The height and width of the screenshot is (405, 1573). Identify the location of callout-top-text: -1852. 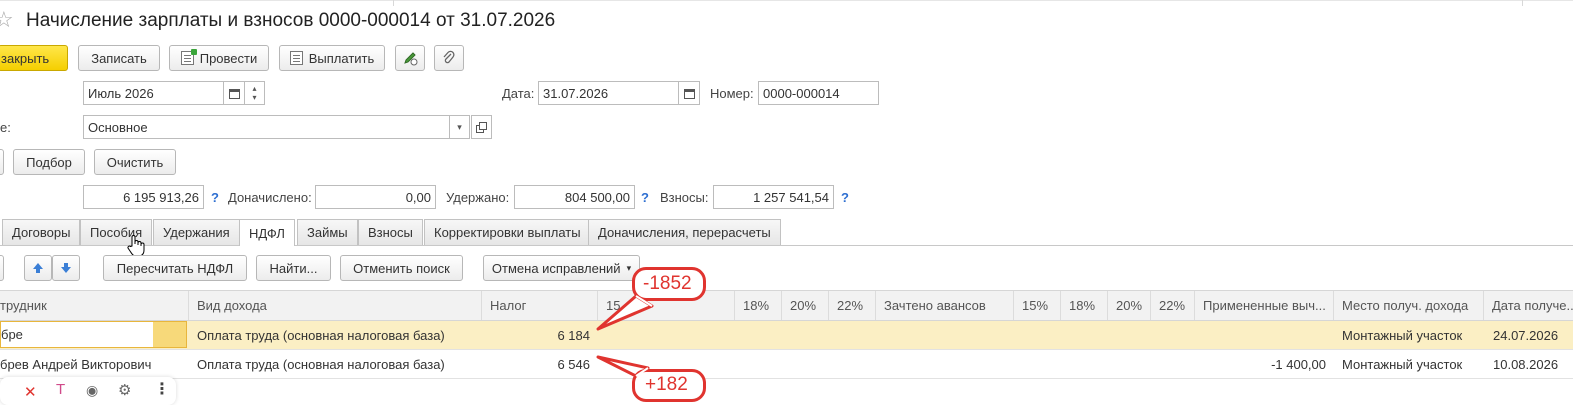
(667, 283).